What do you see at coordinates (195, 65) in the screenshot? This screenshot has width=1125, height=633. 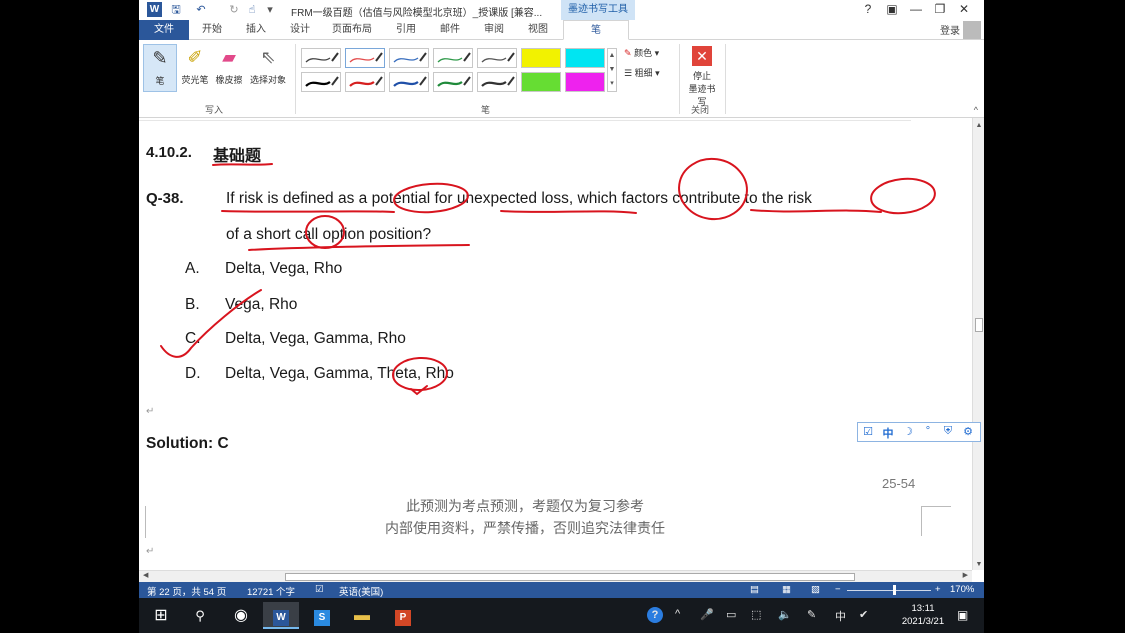 I see `highlighter-button: ✐ 荧光笔` at bounding box center [195, 65].